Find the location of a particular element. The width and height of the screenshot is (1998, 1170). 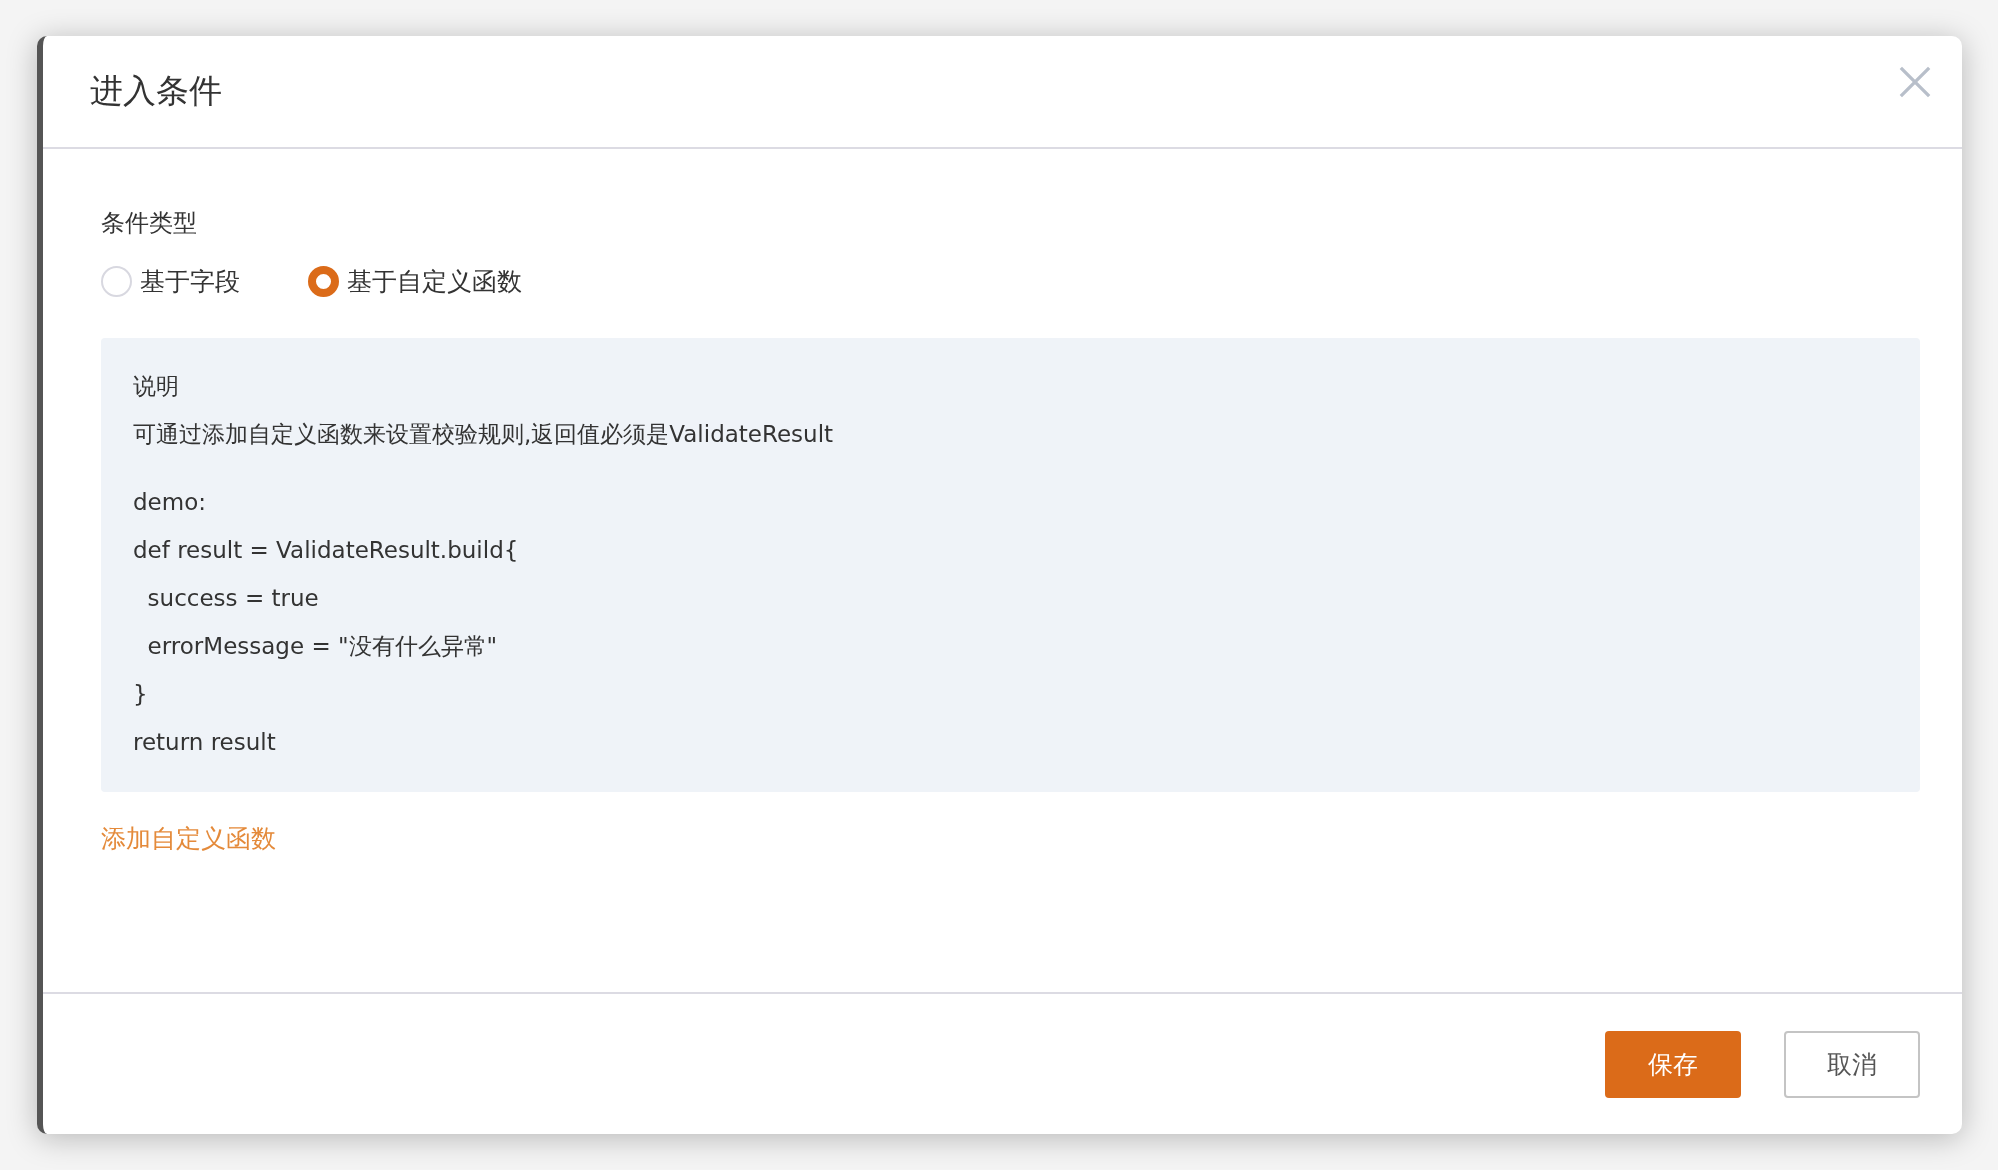

radio-label: 基于字段 is located at coordinates (190, 281).